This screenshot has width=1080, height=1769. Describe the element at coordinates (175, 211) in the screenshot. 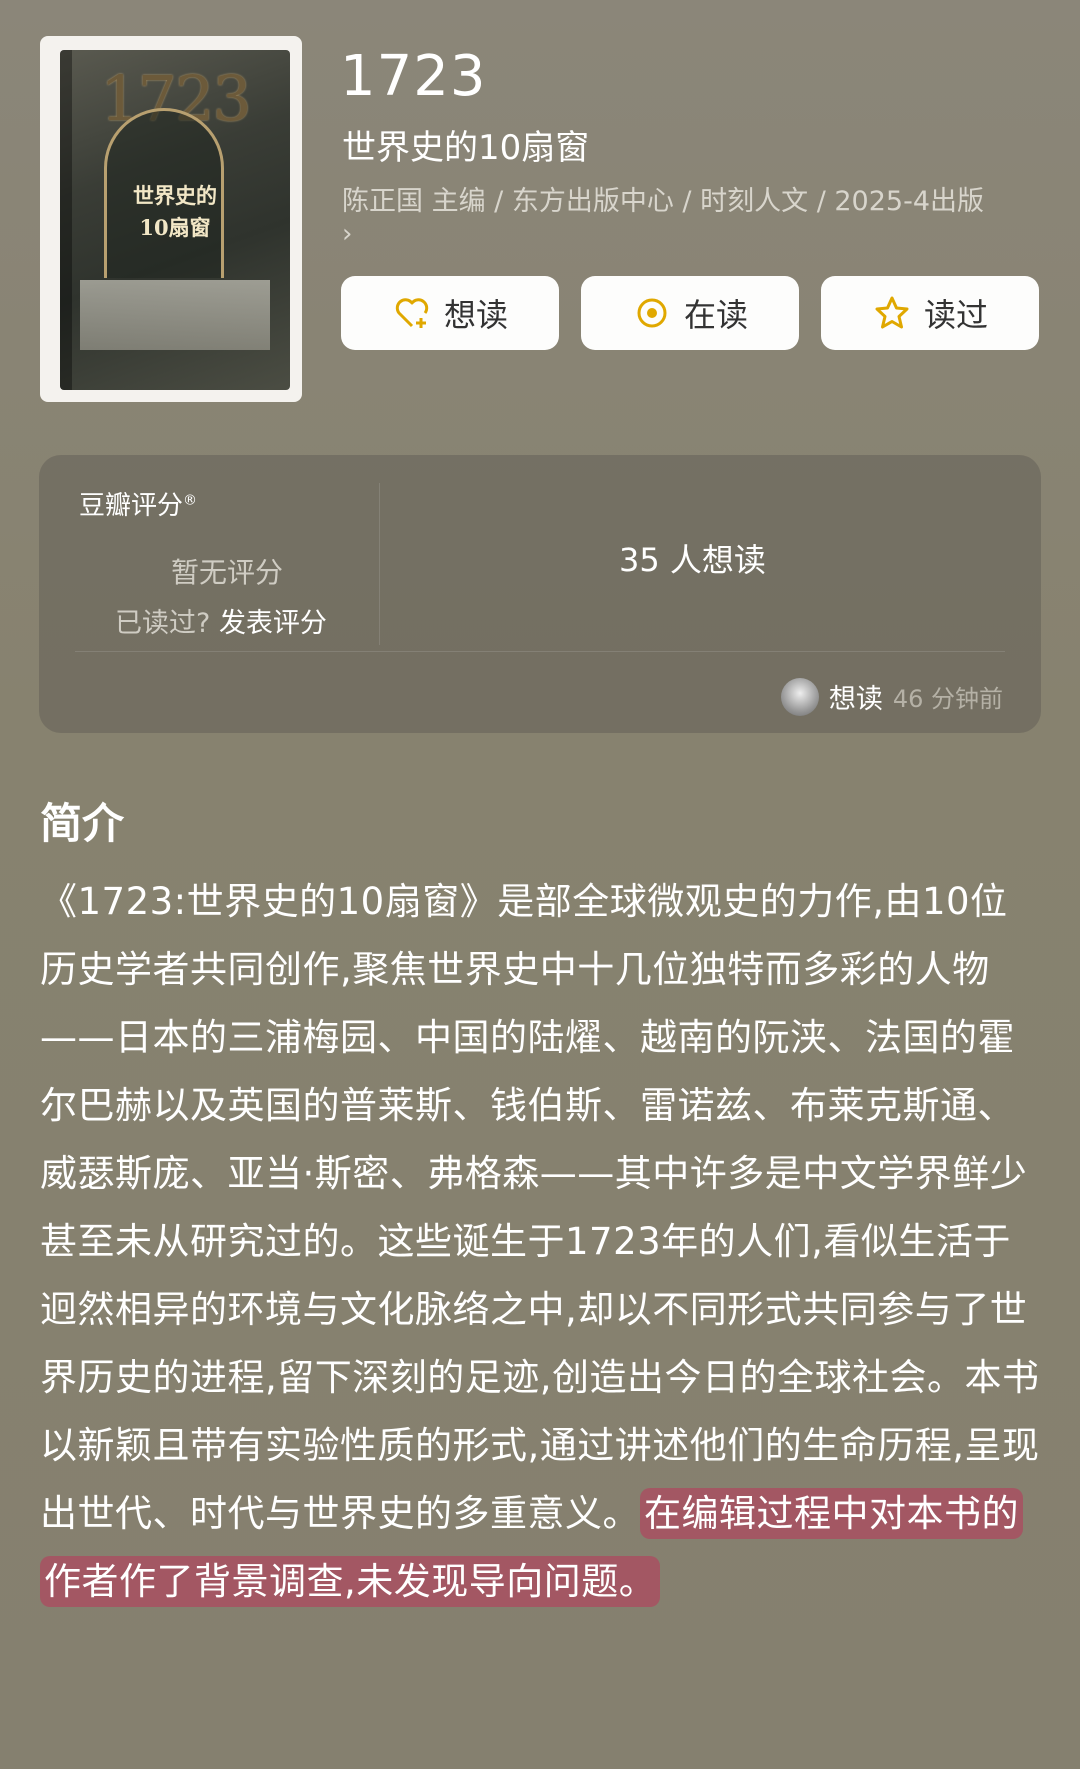

I see `cover-title: 世界史的 10扇窗` at that location.